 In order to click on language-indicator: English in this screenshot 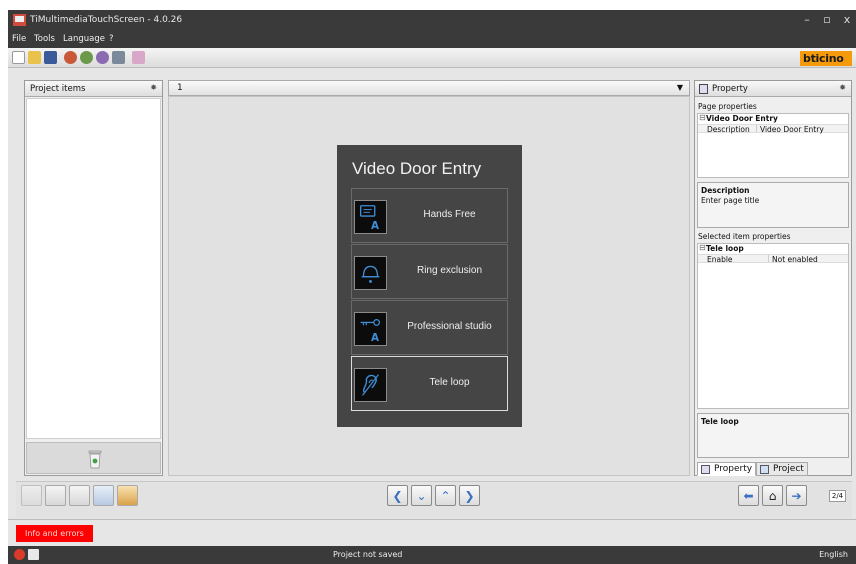, I will do `click(833, 554)`.